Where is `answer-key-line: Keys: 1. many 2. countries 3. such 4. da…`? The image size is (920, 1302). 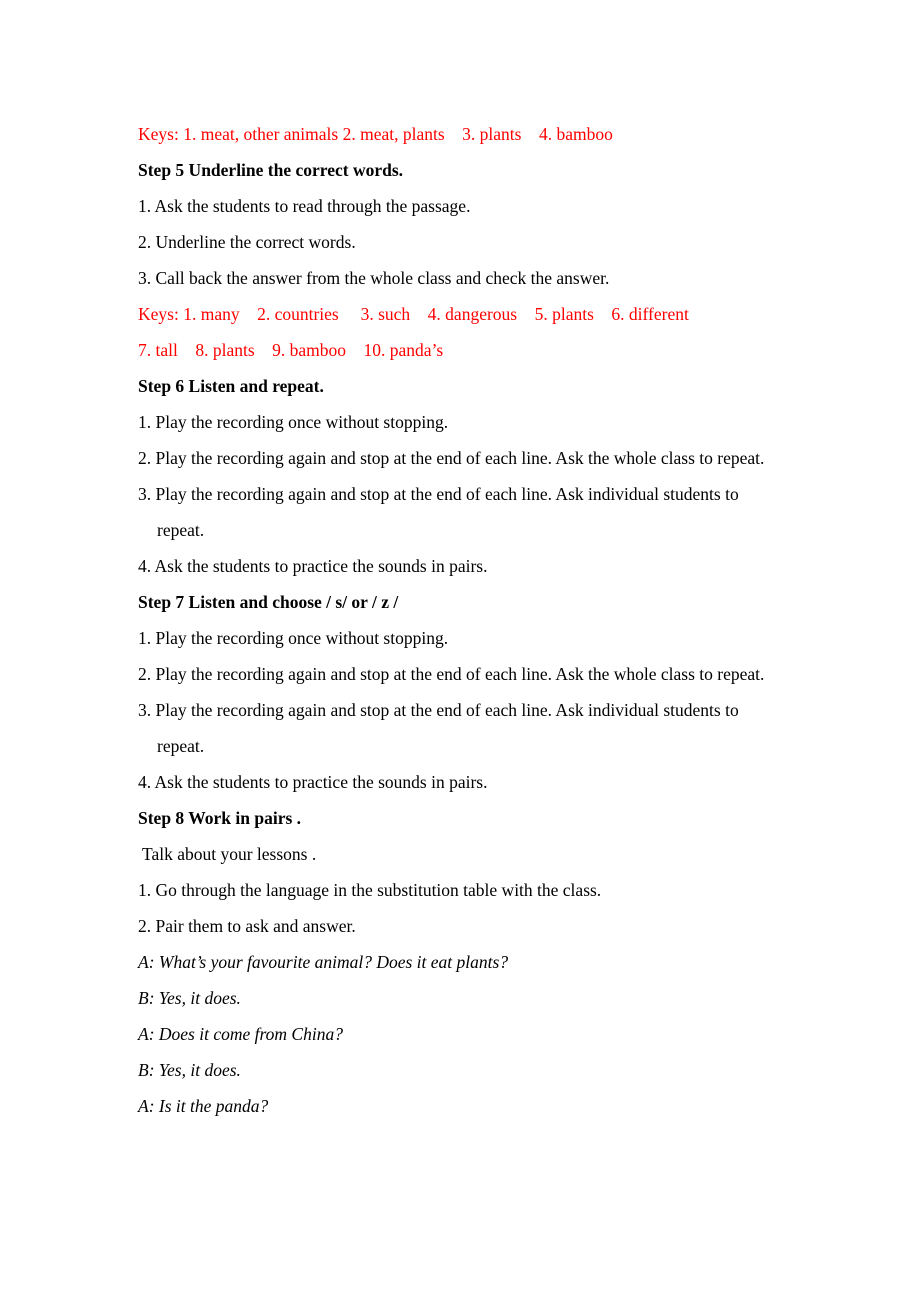
answer-key-line: Keys: 1. many 2. countries 3. such 4. da… is located at coordinates (413, 314).